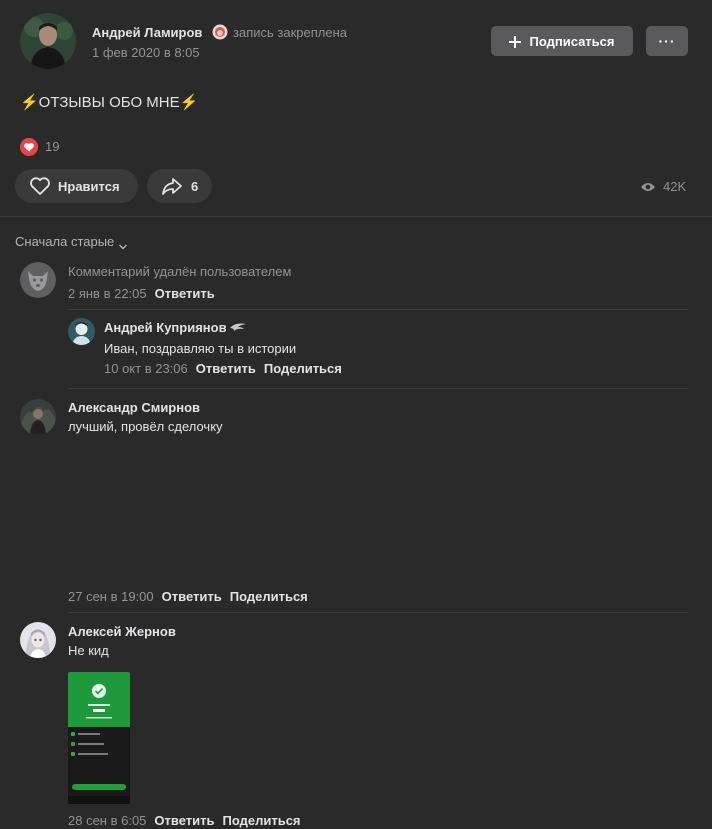 The height and width of the screenshot is (829, 712). Describe the element at coordinates (107, 293) in the screenshot. I see `comment-date: 2 янв в 22:05` at that location.